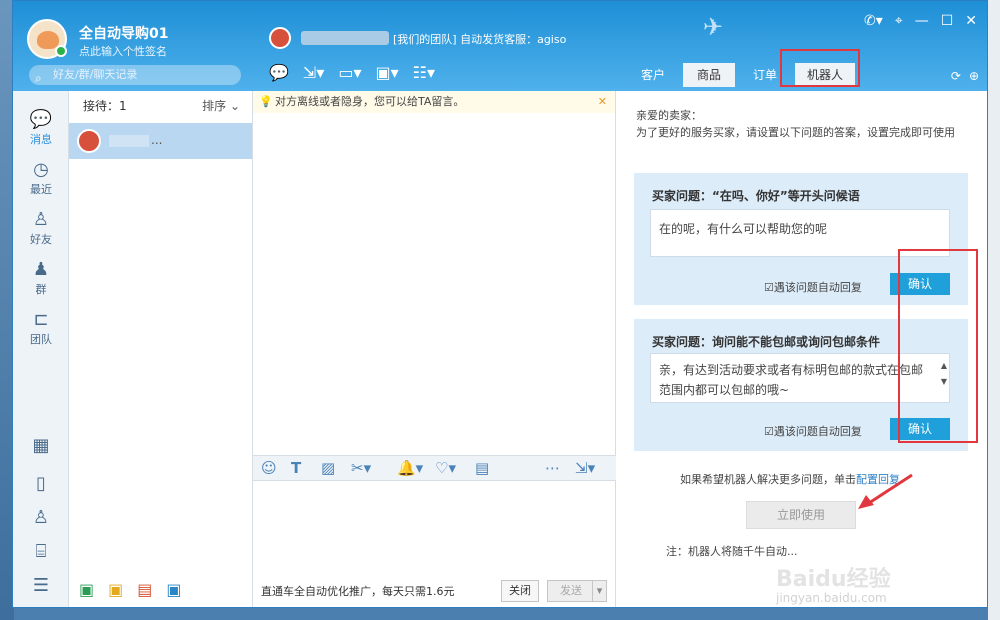  What do you see at coordinates (410, 468) in the screenshot?
I see `shake-icon: 🔔▾` at bounding box center [410, 468].